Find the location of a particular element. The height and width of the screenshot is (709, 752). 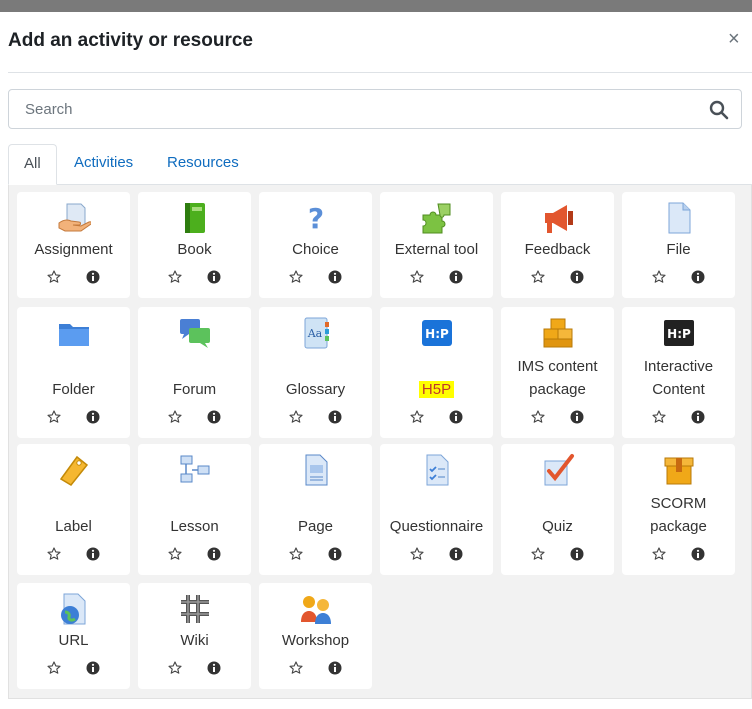

module-tile-interactive-content: H:P Interactive Content is located at coordinates (678, 372).